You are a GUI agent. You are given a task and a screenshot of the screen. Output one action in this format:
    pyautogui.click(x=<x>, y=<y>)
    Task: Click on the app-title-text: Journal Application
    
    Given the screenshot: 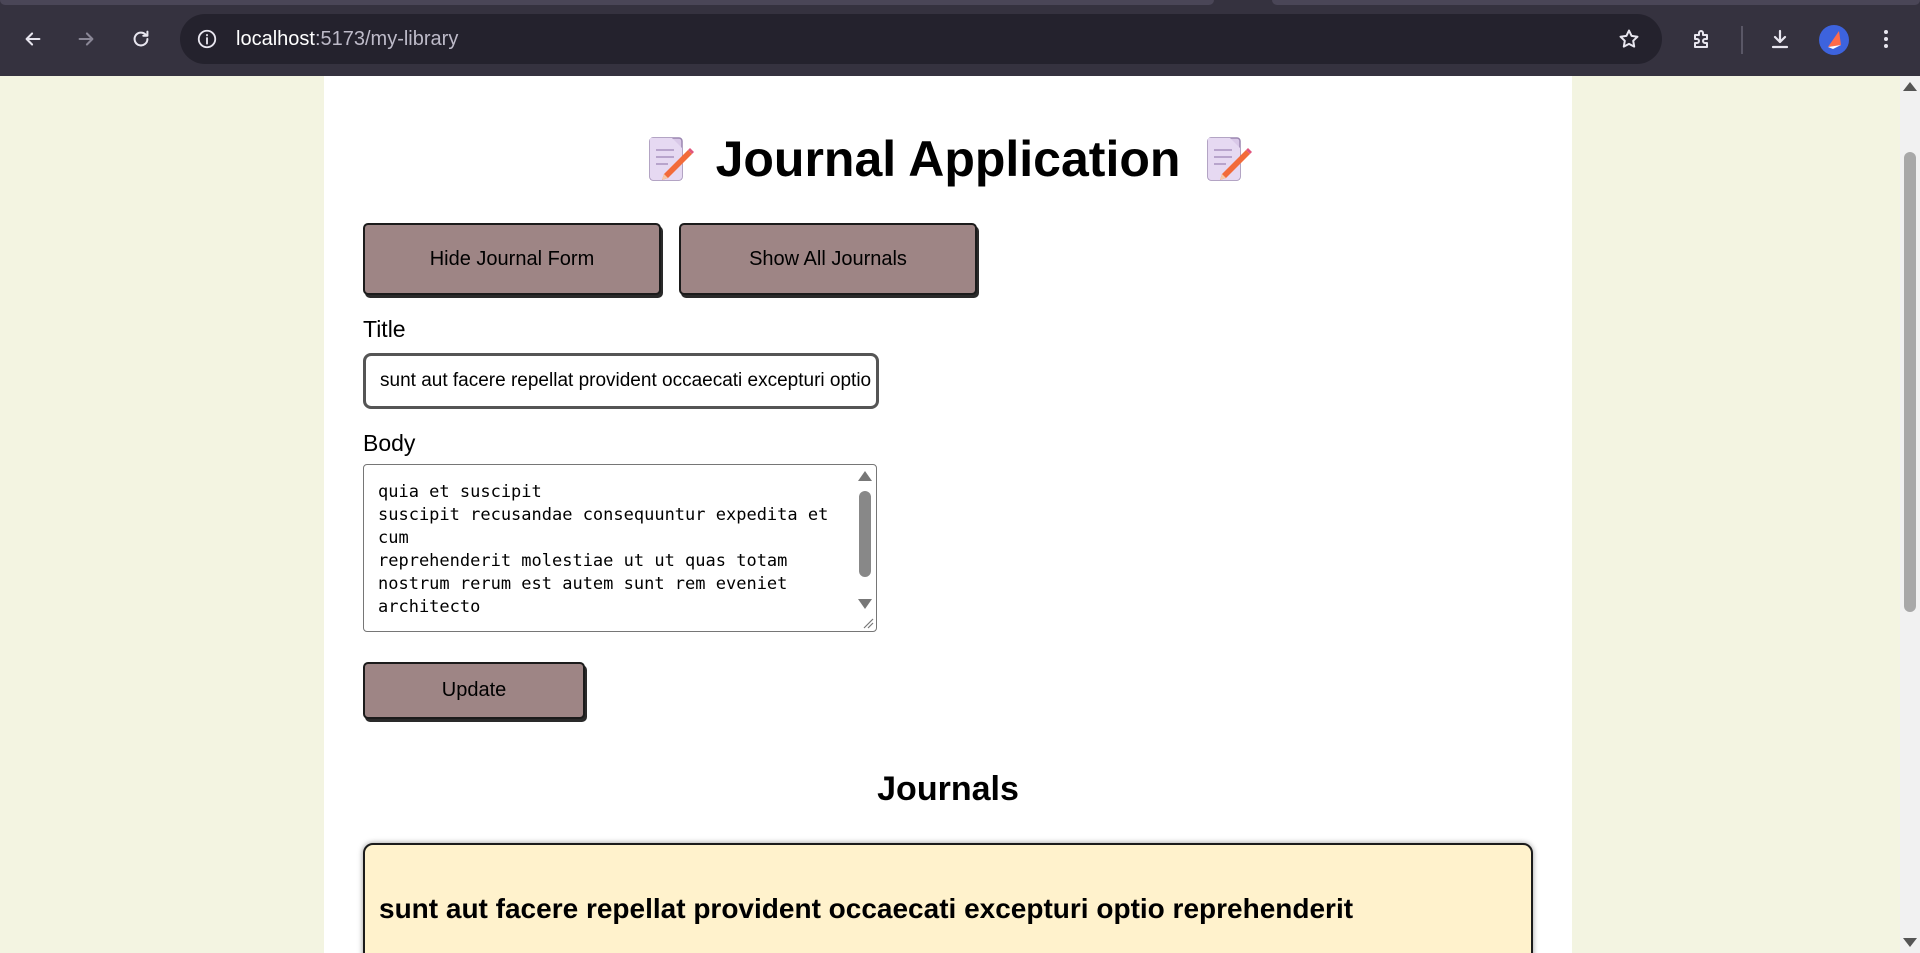 What is the action you would take?
    pyautogui.click(x=948, y=159)
    